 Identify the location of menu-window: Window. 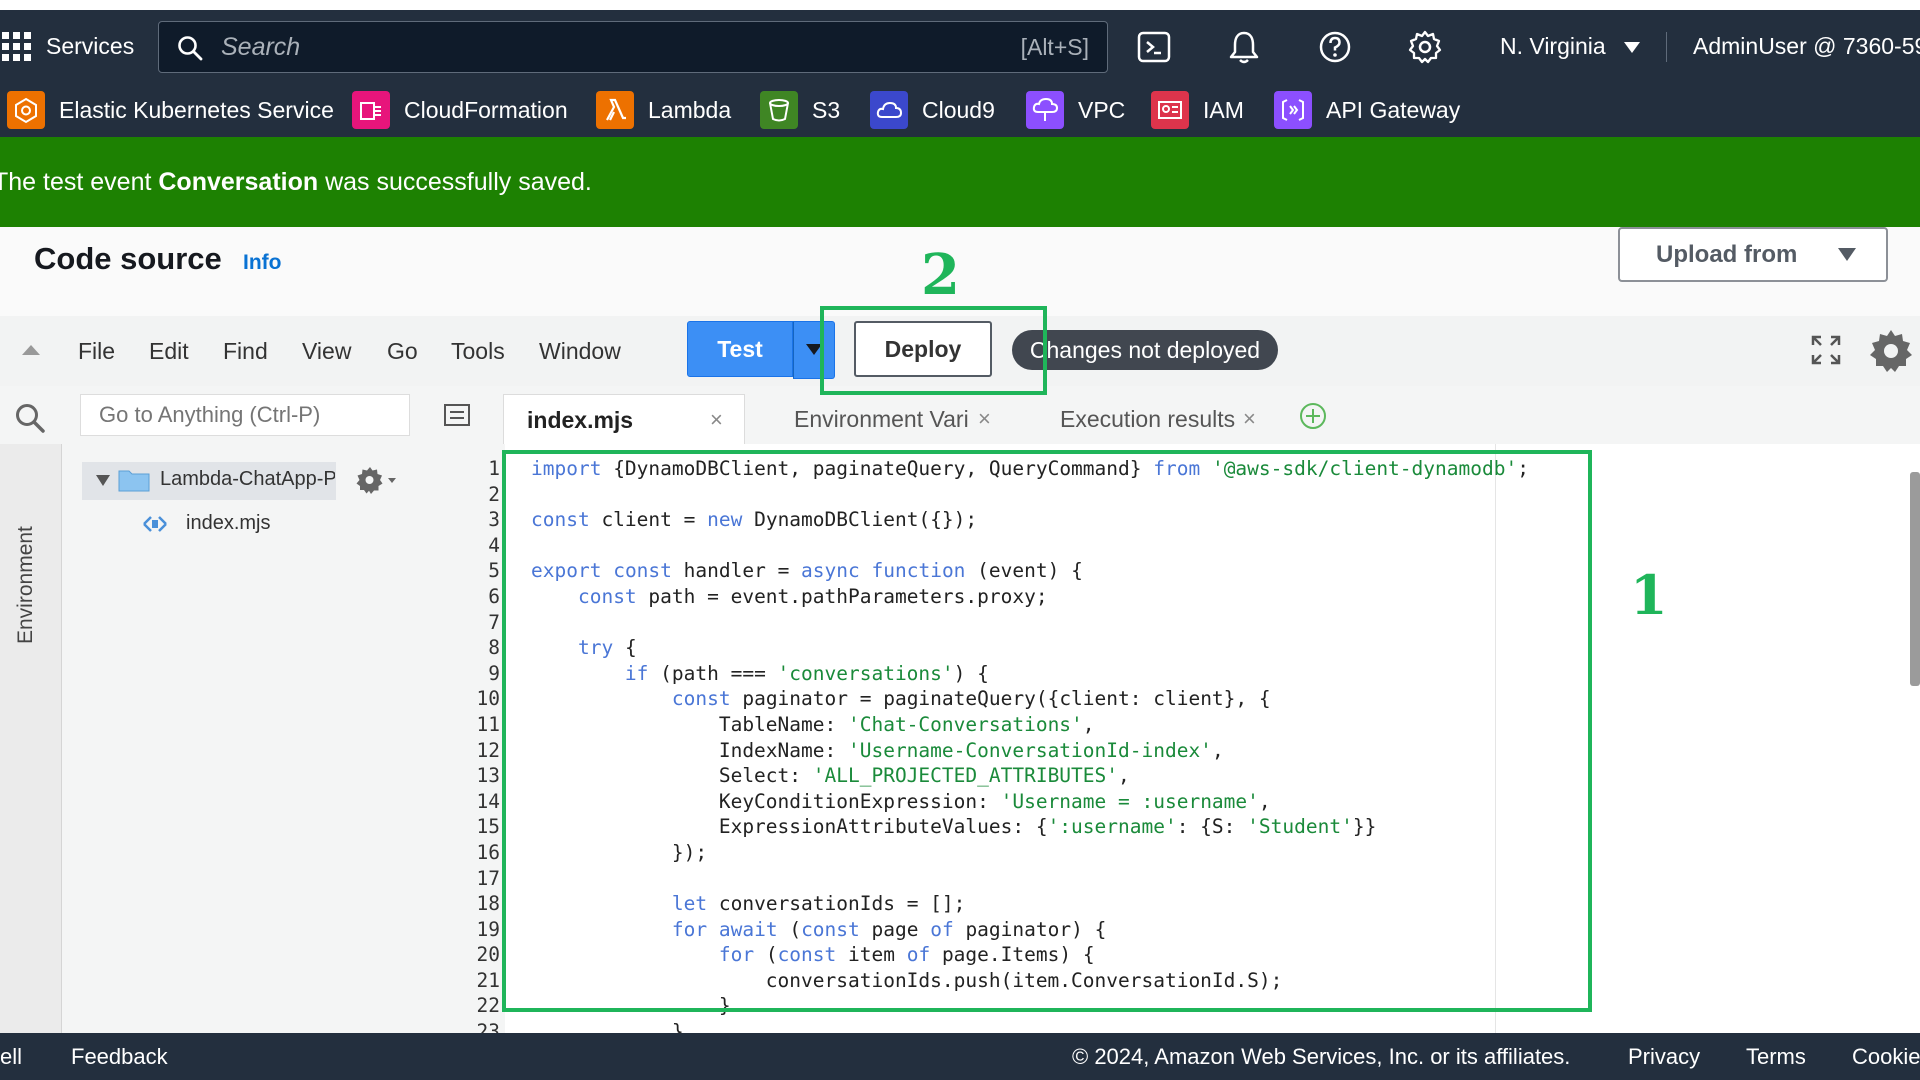
(580, 351).